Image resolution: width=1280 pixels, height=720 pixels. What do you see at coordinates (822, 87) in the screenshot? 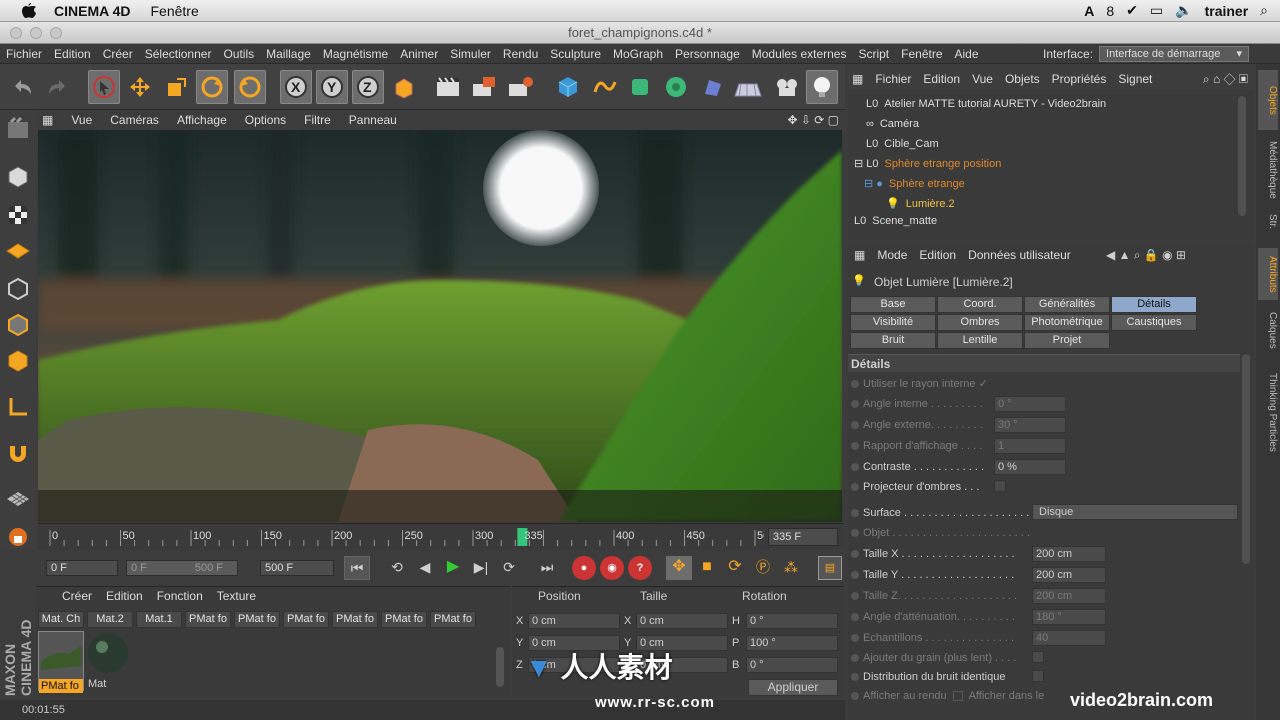
I see `light-object-icon` at bounding box center [822, 87].